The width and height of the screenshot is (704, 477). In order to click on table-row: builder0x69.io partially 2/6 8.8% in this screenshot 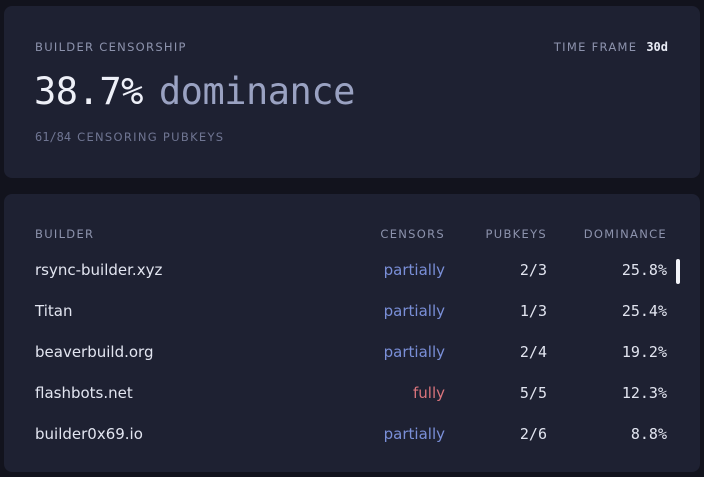, I will do `click(352, 444)`.